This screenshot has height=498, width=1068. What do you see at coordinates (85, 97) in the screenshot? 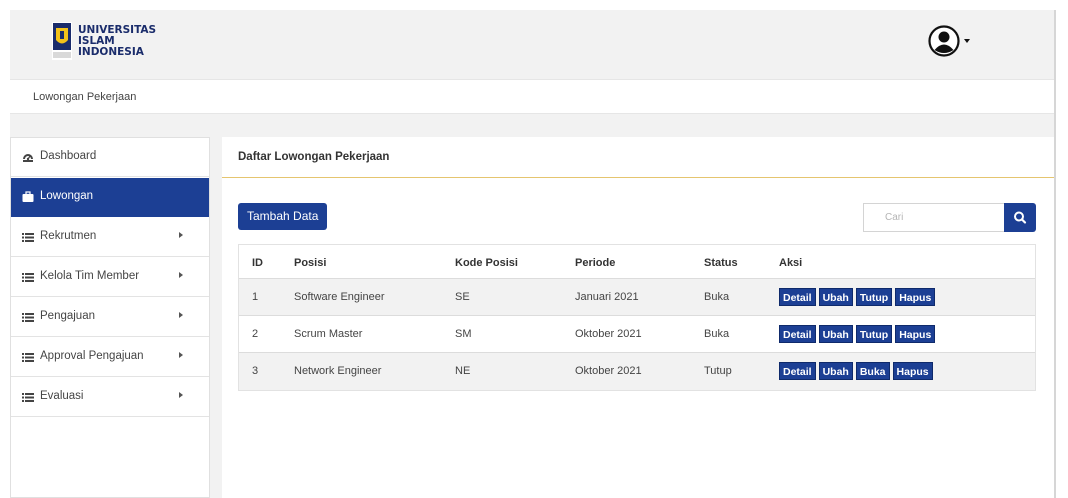
I see `breadcrumb-label: Lowongan Pekerjaan` at bounding box center [85, 97].